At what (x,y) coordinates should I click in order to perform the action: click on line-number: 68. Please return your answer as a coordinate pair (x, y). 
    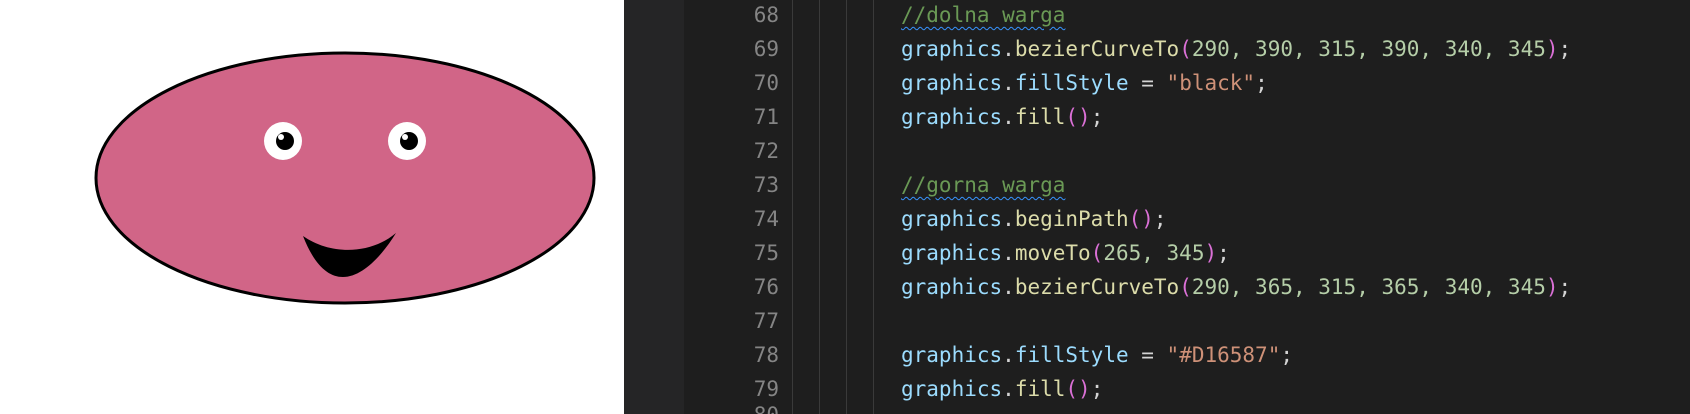
    Looking at the image, I should click on (766, 15).